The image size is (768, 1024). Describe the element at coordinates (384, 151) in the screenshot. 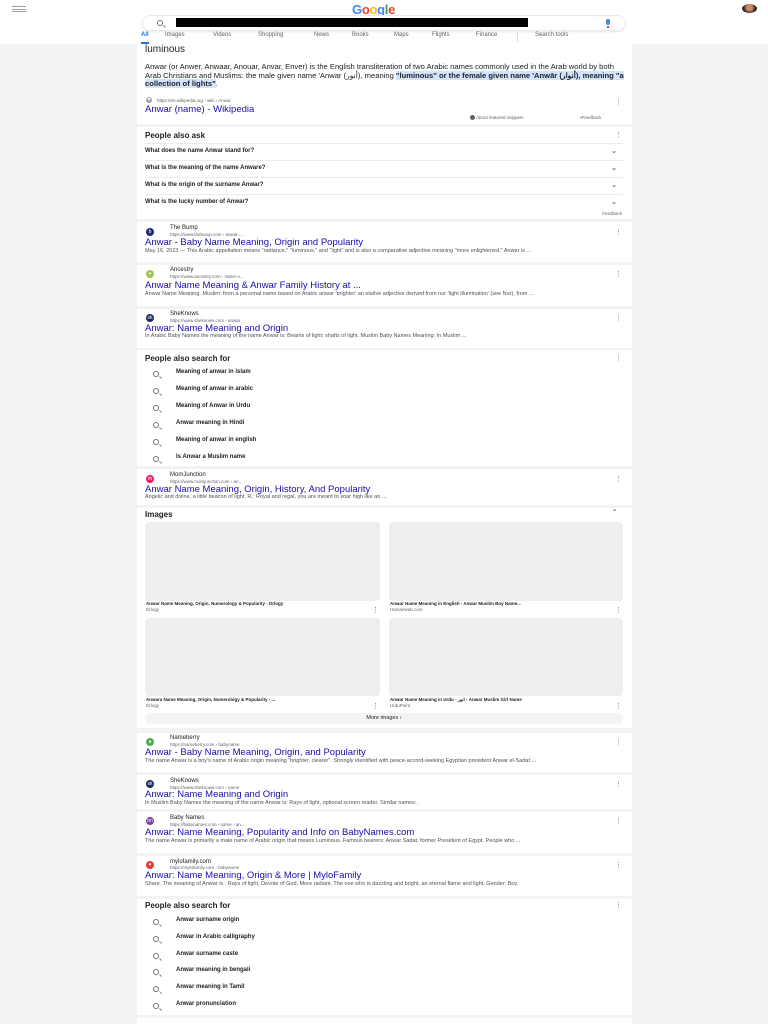

I see `paa-question: What does the name Anwar stand for? ⌄` at that location.